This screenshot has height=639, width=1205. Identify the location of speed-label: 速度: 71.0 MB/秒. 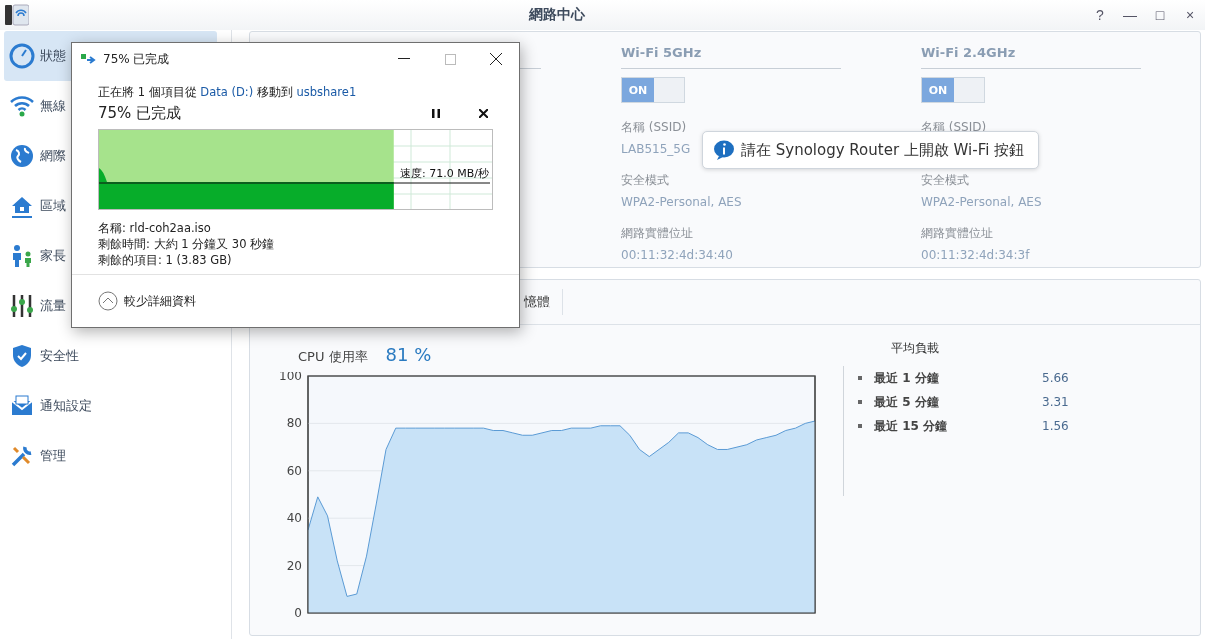
(444, 173).